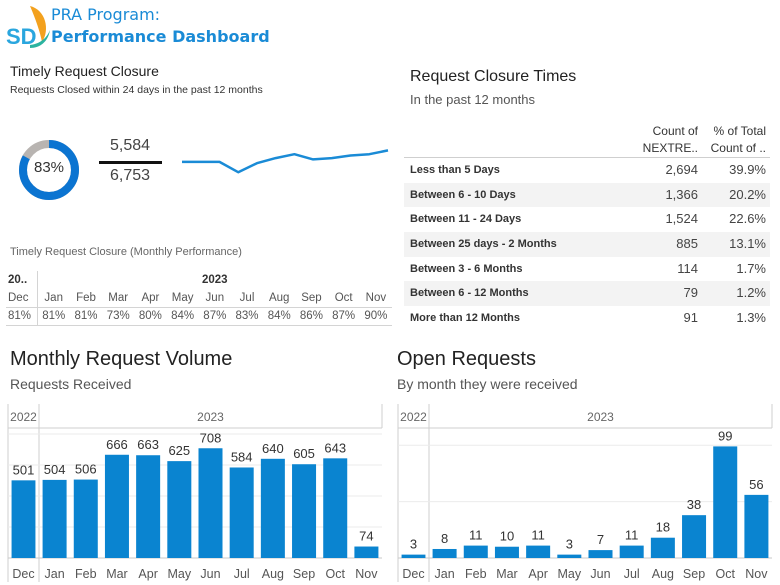 The height and width of the screenshot is (585, 780). Describe the element at coordinates (375, 316) in the screenshot. I see `month-value-cell: 90%` at that location.